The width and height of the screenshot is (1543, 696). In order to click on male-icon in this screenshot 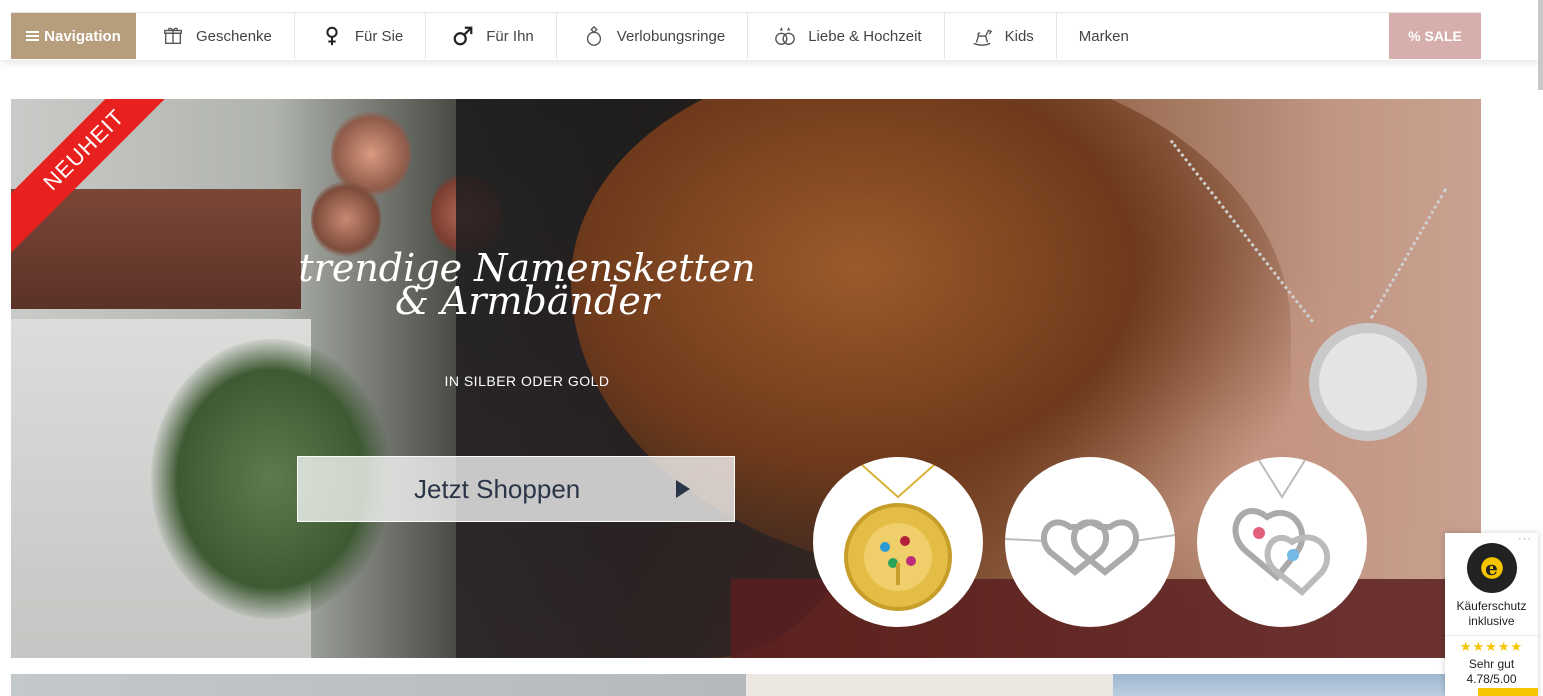, I will do `click(463, 36)`.